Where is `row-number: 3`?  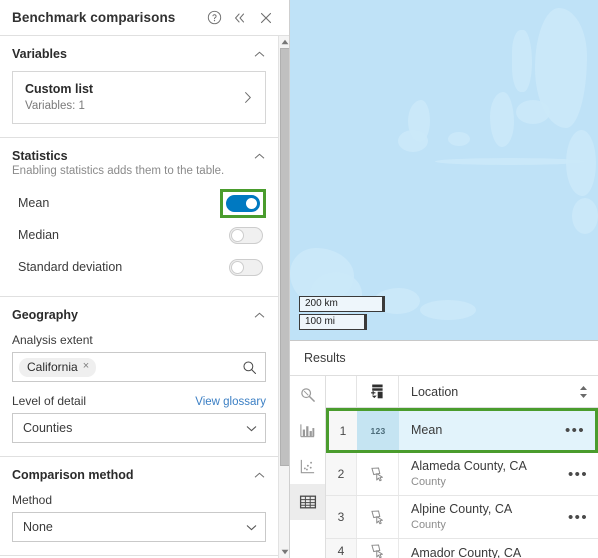 row-number: 3 is located at coordinates (341, 517).